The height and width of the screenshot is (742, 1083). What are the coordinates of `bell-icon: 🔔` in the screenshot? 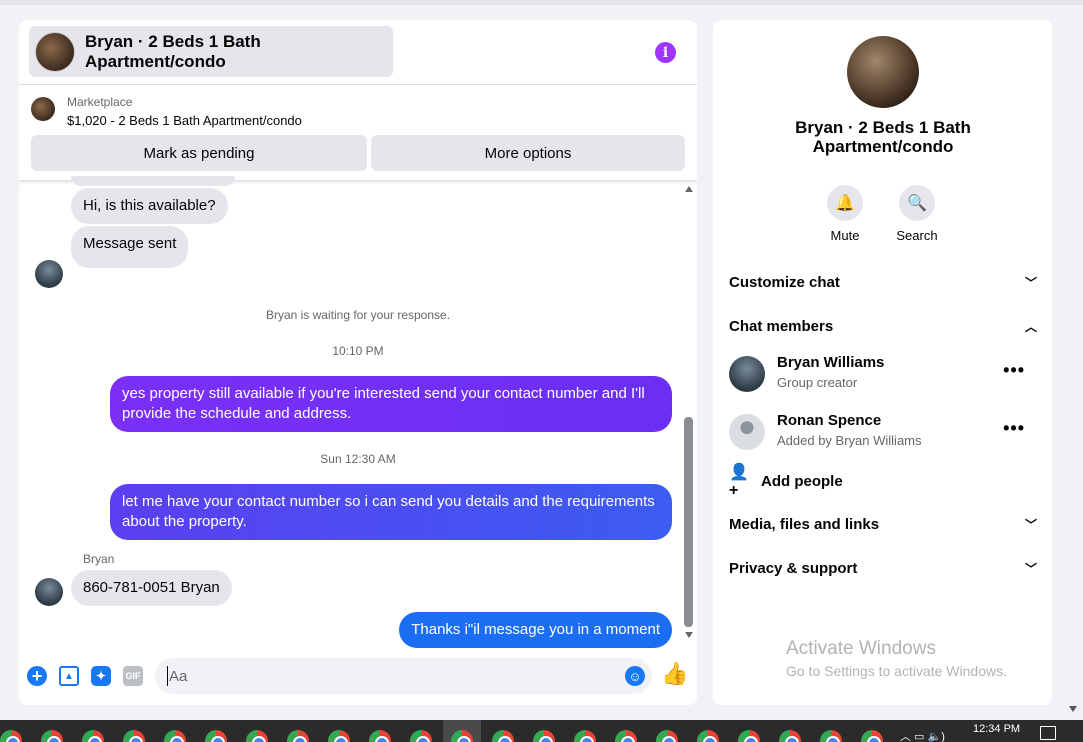 It's located at (845, 203).